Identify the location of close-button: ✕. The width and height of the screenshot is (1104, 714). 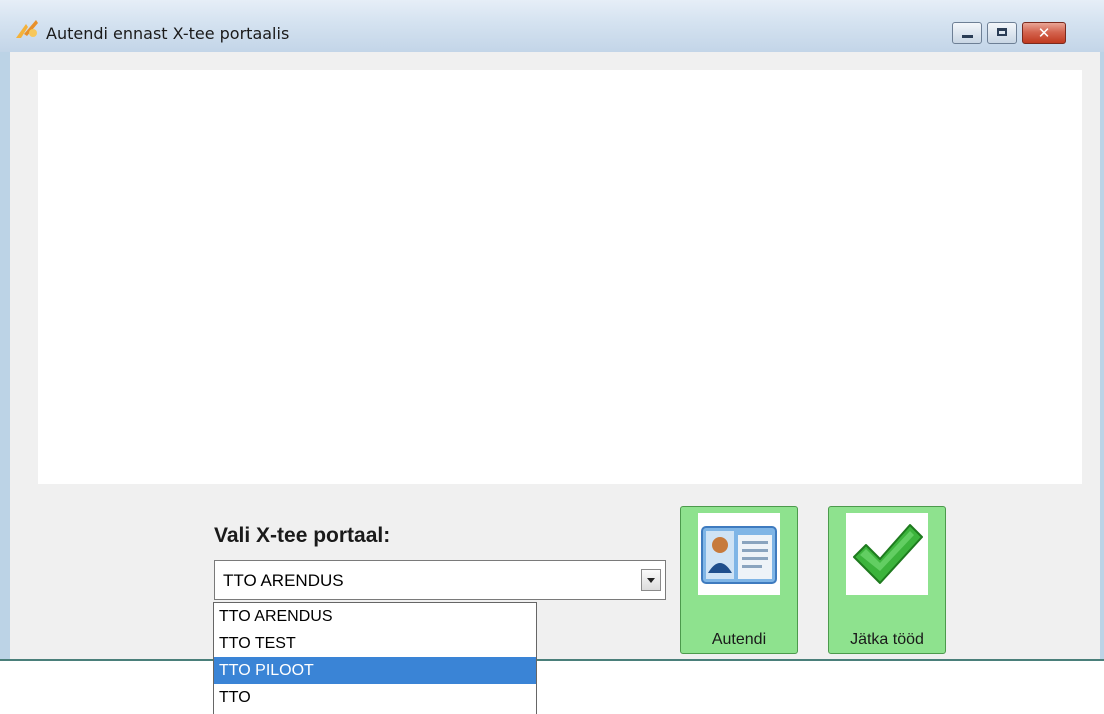
(1044, 33).